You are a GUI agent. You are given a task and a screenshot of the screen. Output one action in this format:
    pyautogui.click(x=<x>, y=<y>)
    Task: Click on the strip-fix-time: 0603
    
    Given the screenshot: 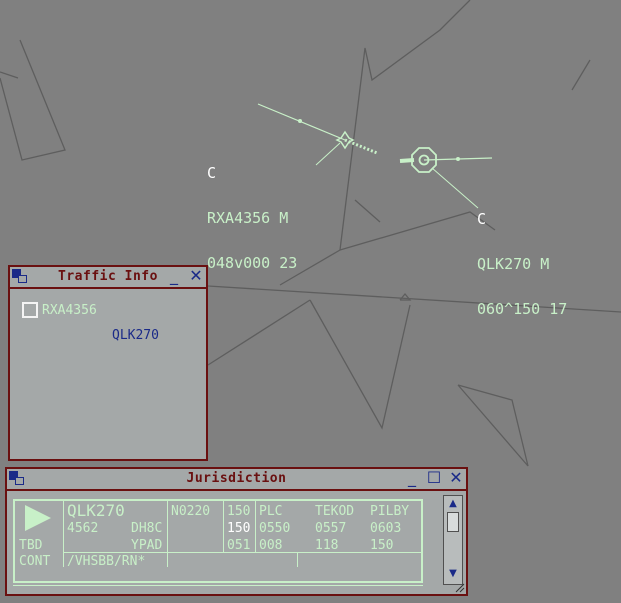 What is the action you would take?
    pyautogui.click(x=386, y=528)
    